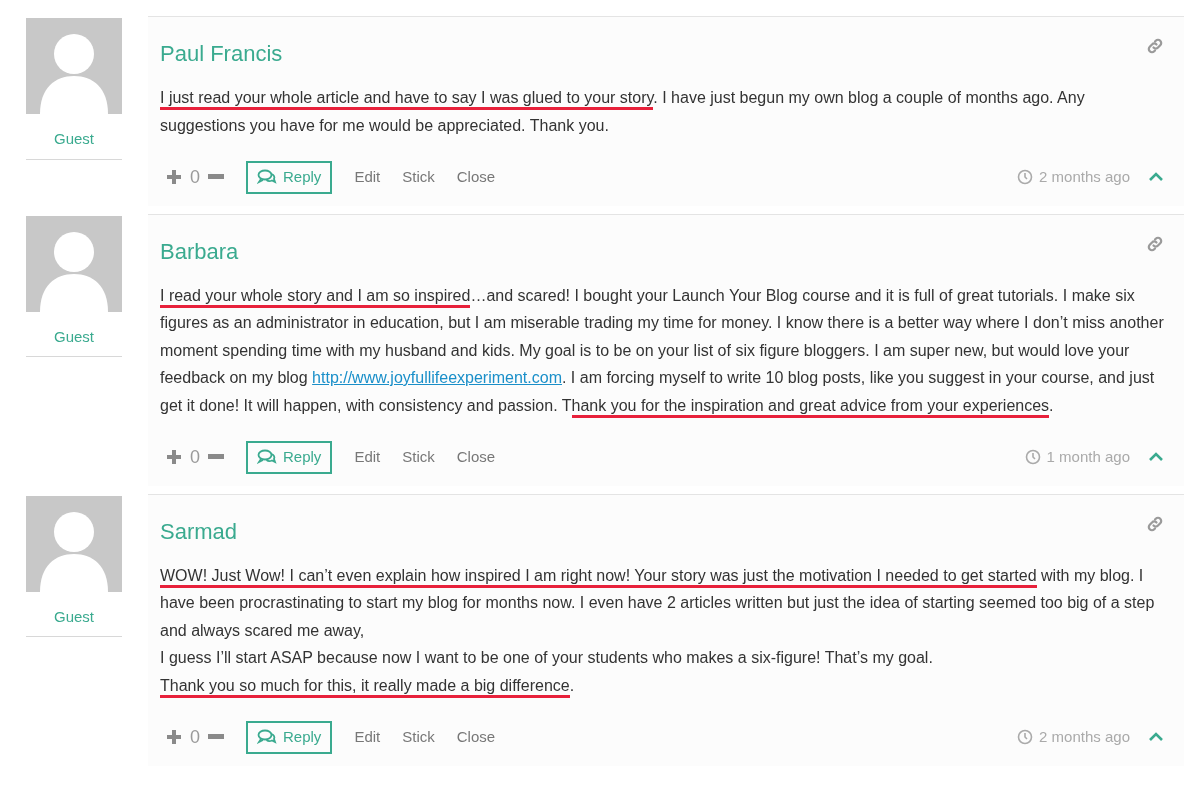 This screenshot has height=798, width=1200. I want to click on comment-text: I just read your whole article and have to say I was glued to your story. I have just begun my own blog a couple of months ago. Any suggestions you have for me would be appreciated. Thank you., so click(623, 112).